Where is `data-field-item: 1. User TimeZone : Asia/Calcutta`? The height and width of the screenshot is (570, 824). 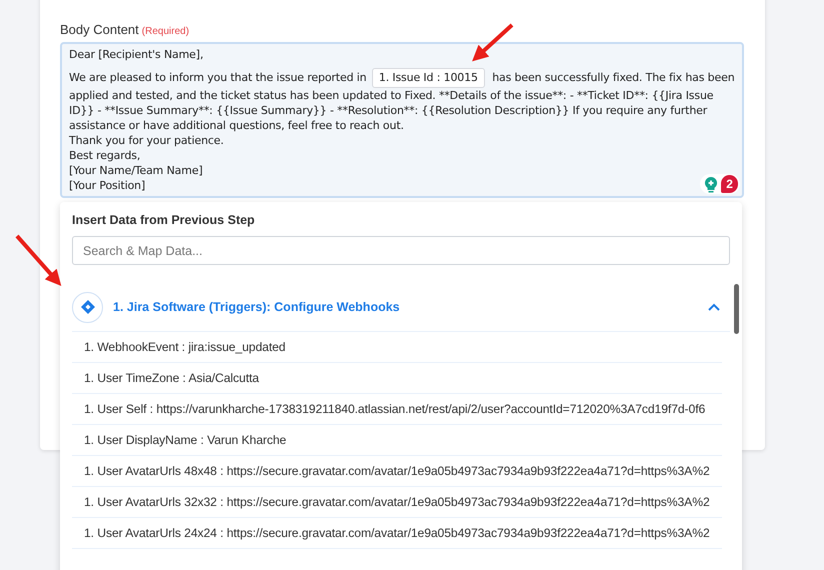
data-field-item: 1. User TimeZone : Asia/Calcutta is located at coordinates (397, 378).